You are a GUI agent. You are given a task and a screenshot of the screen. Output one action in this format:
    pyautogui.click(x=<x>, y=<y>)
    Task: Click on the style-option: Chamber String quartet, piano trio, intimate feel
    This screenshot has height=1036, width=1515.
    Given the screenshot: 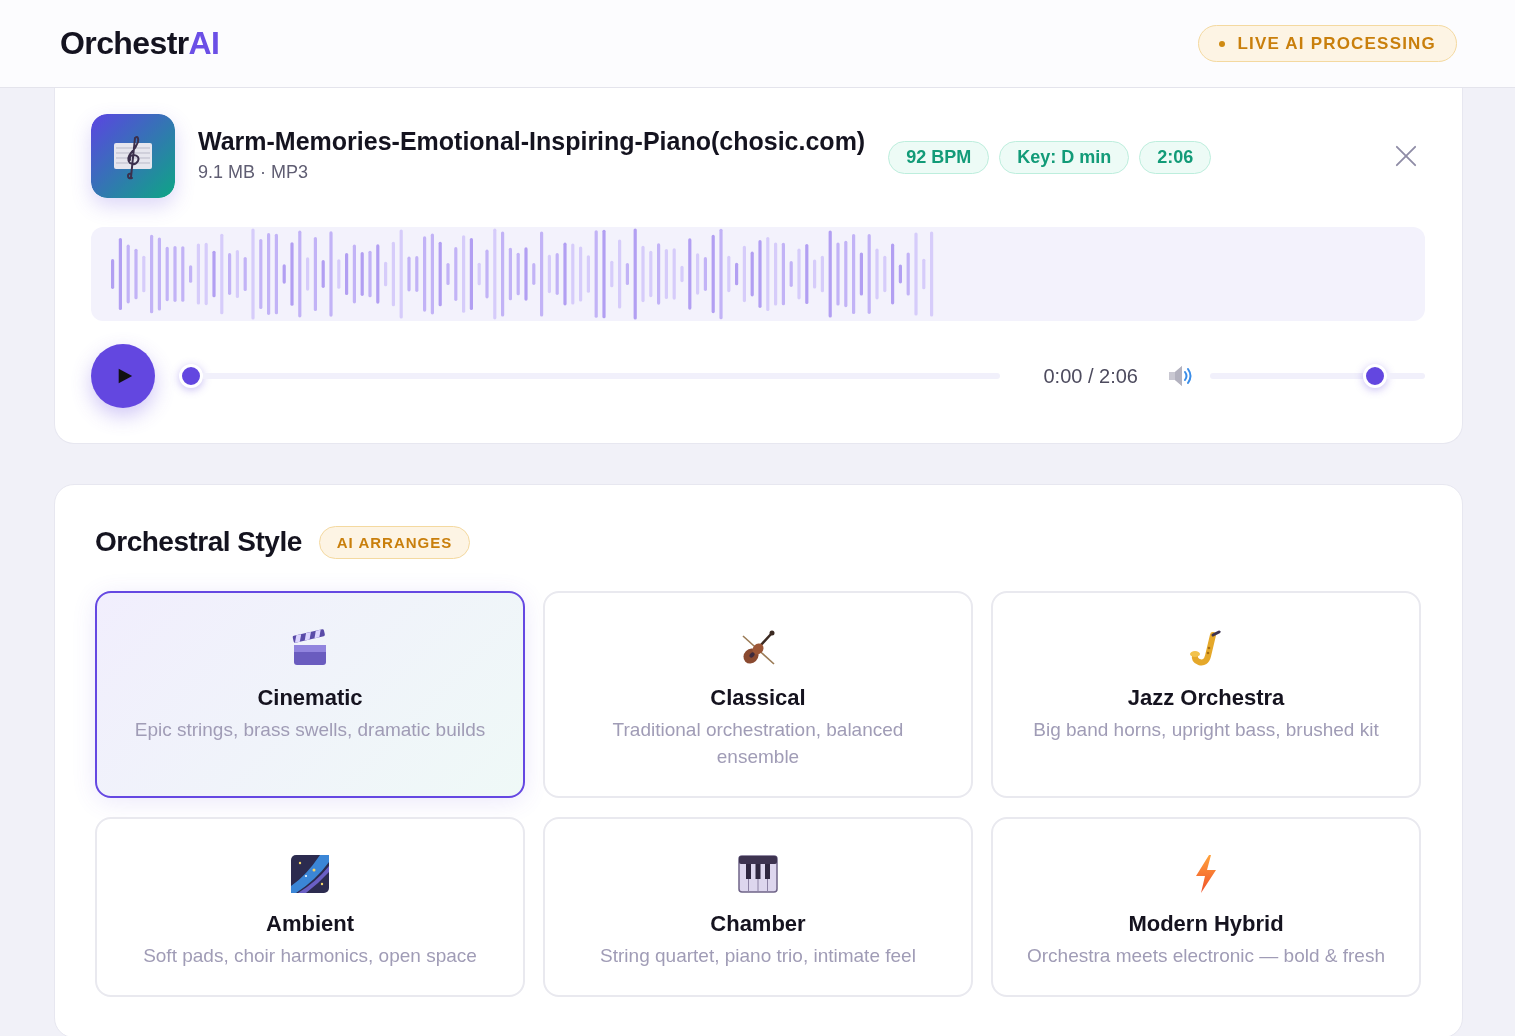 What is the action you would take?
    pyautogui.click(x=758, y=907)
    